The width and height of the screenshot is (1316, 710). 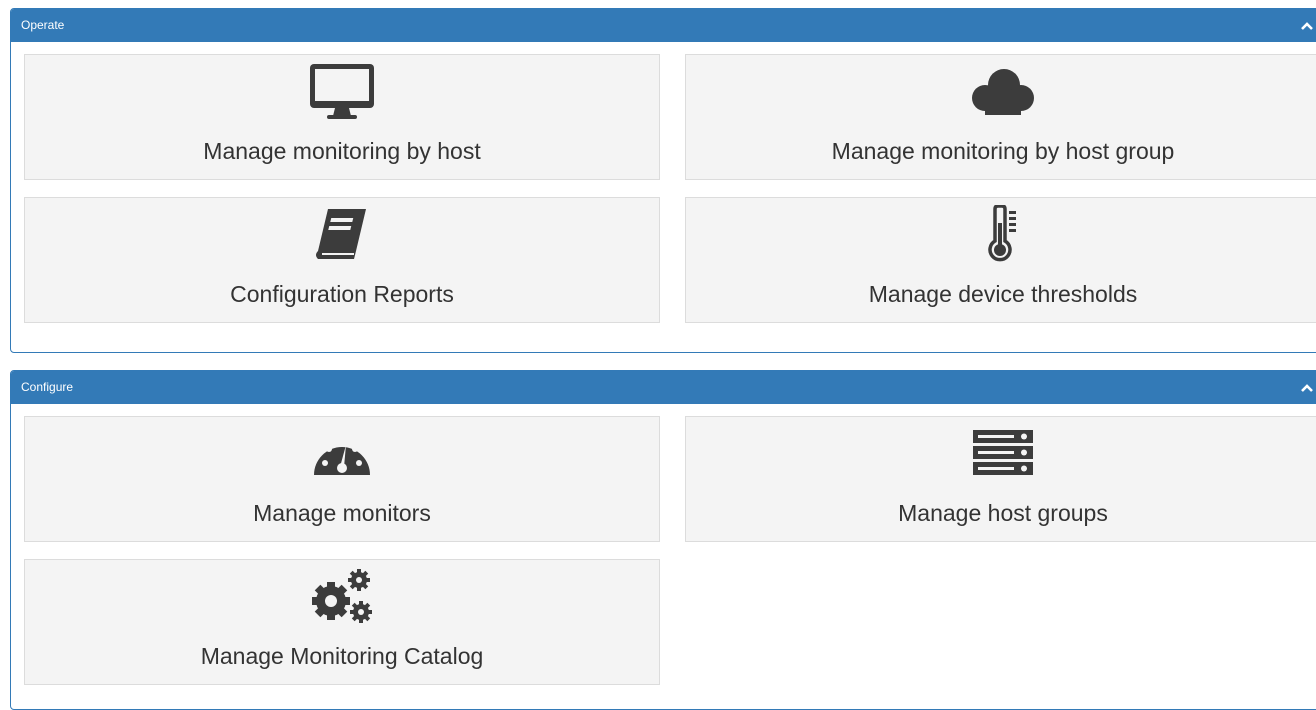 What do you see at coordinates (342, 91) in the screenshot?
I see `desktop-icon` at bounding box center [342, 91].